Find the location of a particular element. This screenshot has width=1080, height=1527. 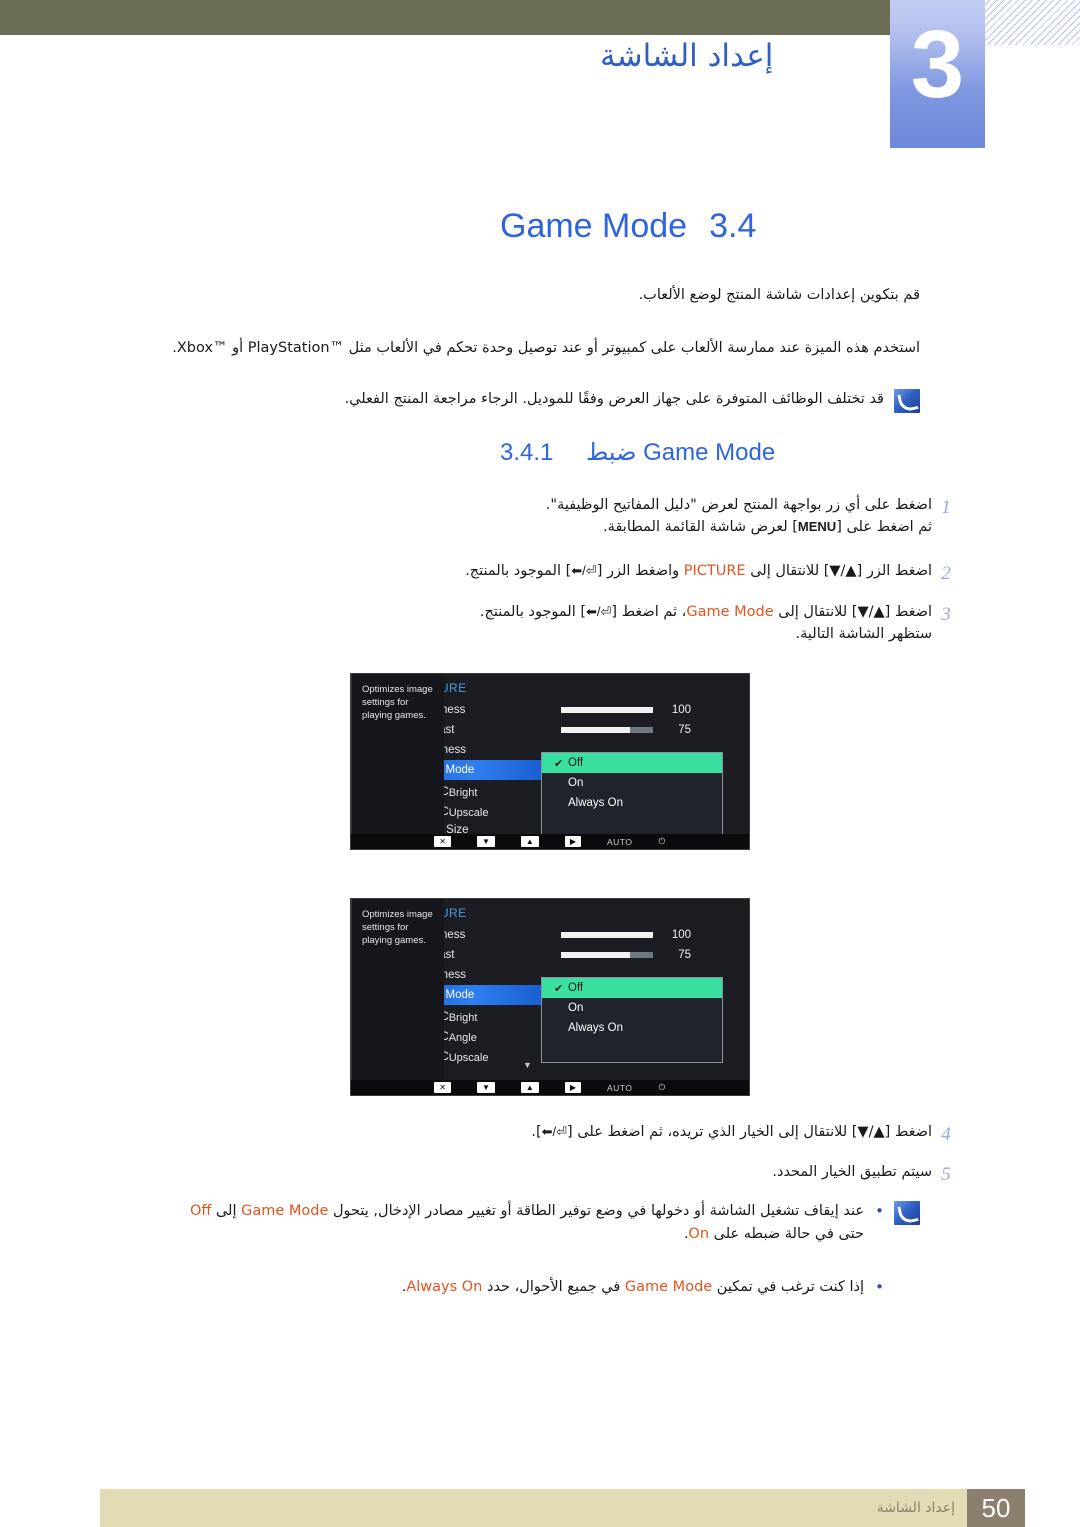

step-2-number: 2 is located at coordinates (946, 573).